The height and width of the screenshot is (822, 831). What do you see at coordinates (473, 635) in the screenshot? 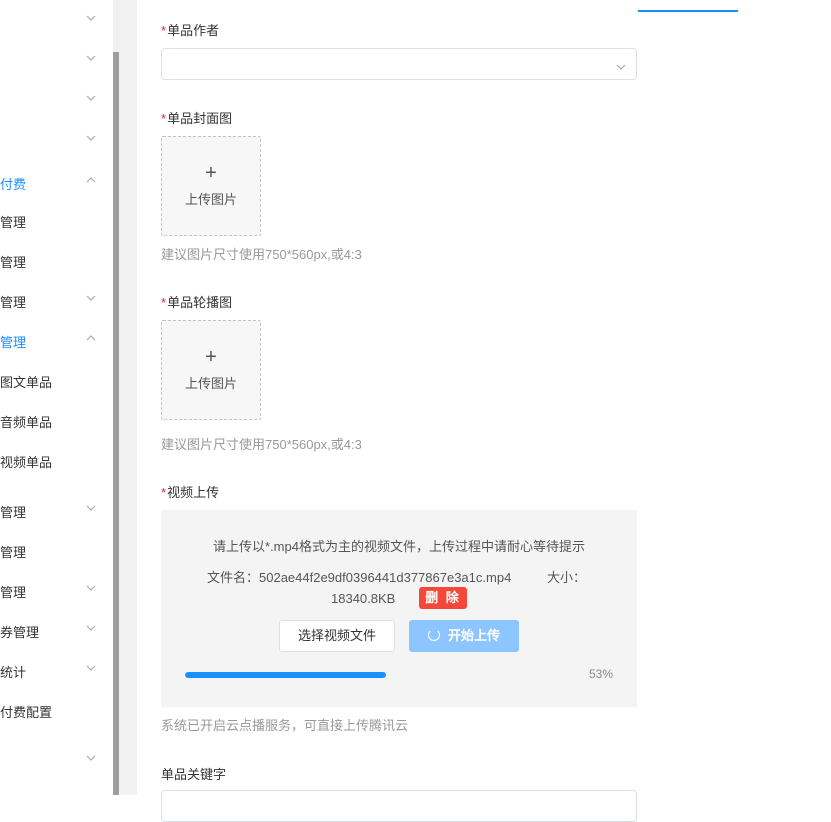
I see `start-upload-label: 开始上传` at bounding box center [473, 635].